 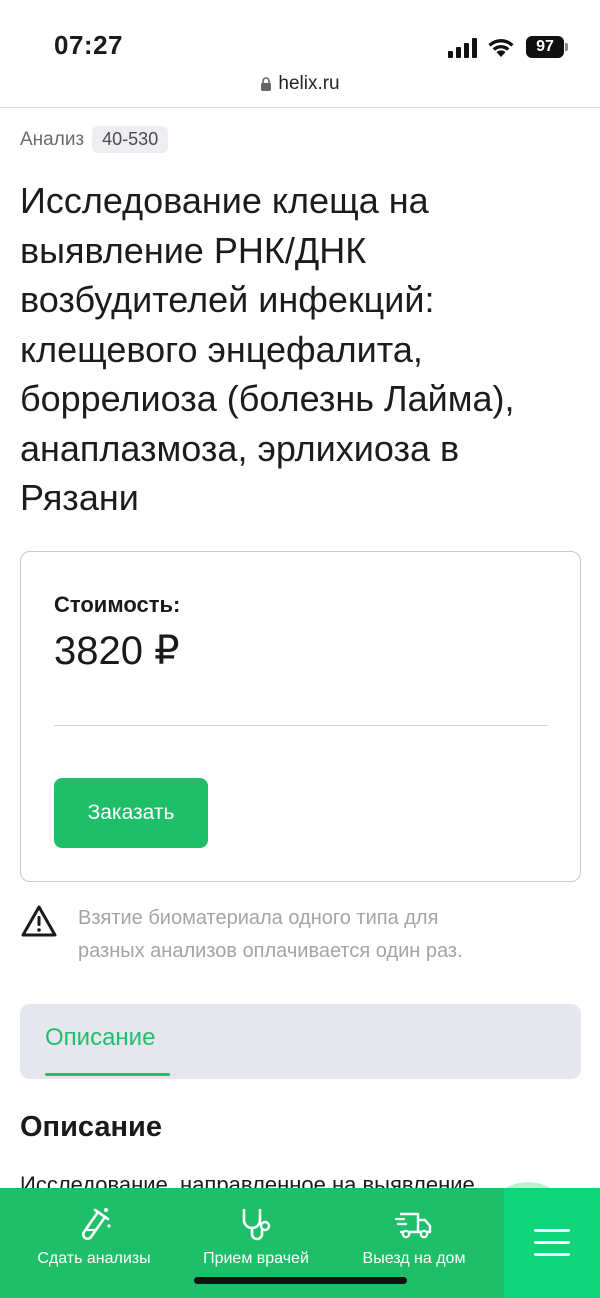 I want to click on title-line: анаплазмоза, эрлихиоза в, so click(x=240, y=448).